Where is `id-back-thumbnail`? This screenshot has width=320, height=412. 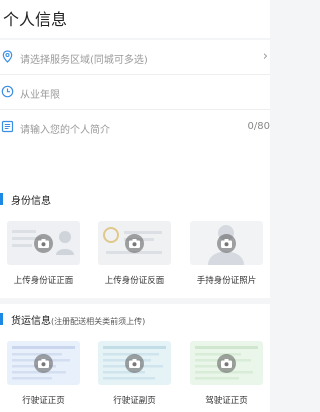
id-back-thumbnail is located at coordinates (134, 243).